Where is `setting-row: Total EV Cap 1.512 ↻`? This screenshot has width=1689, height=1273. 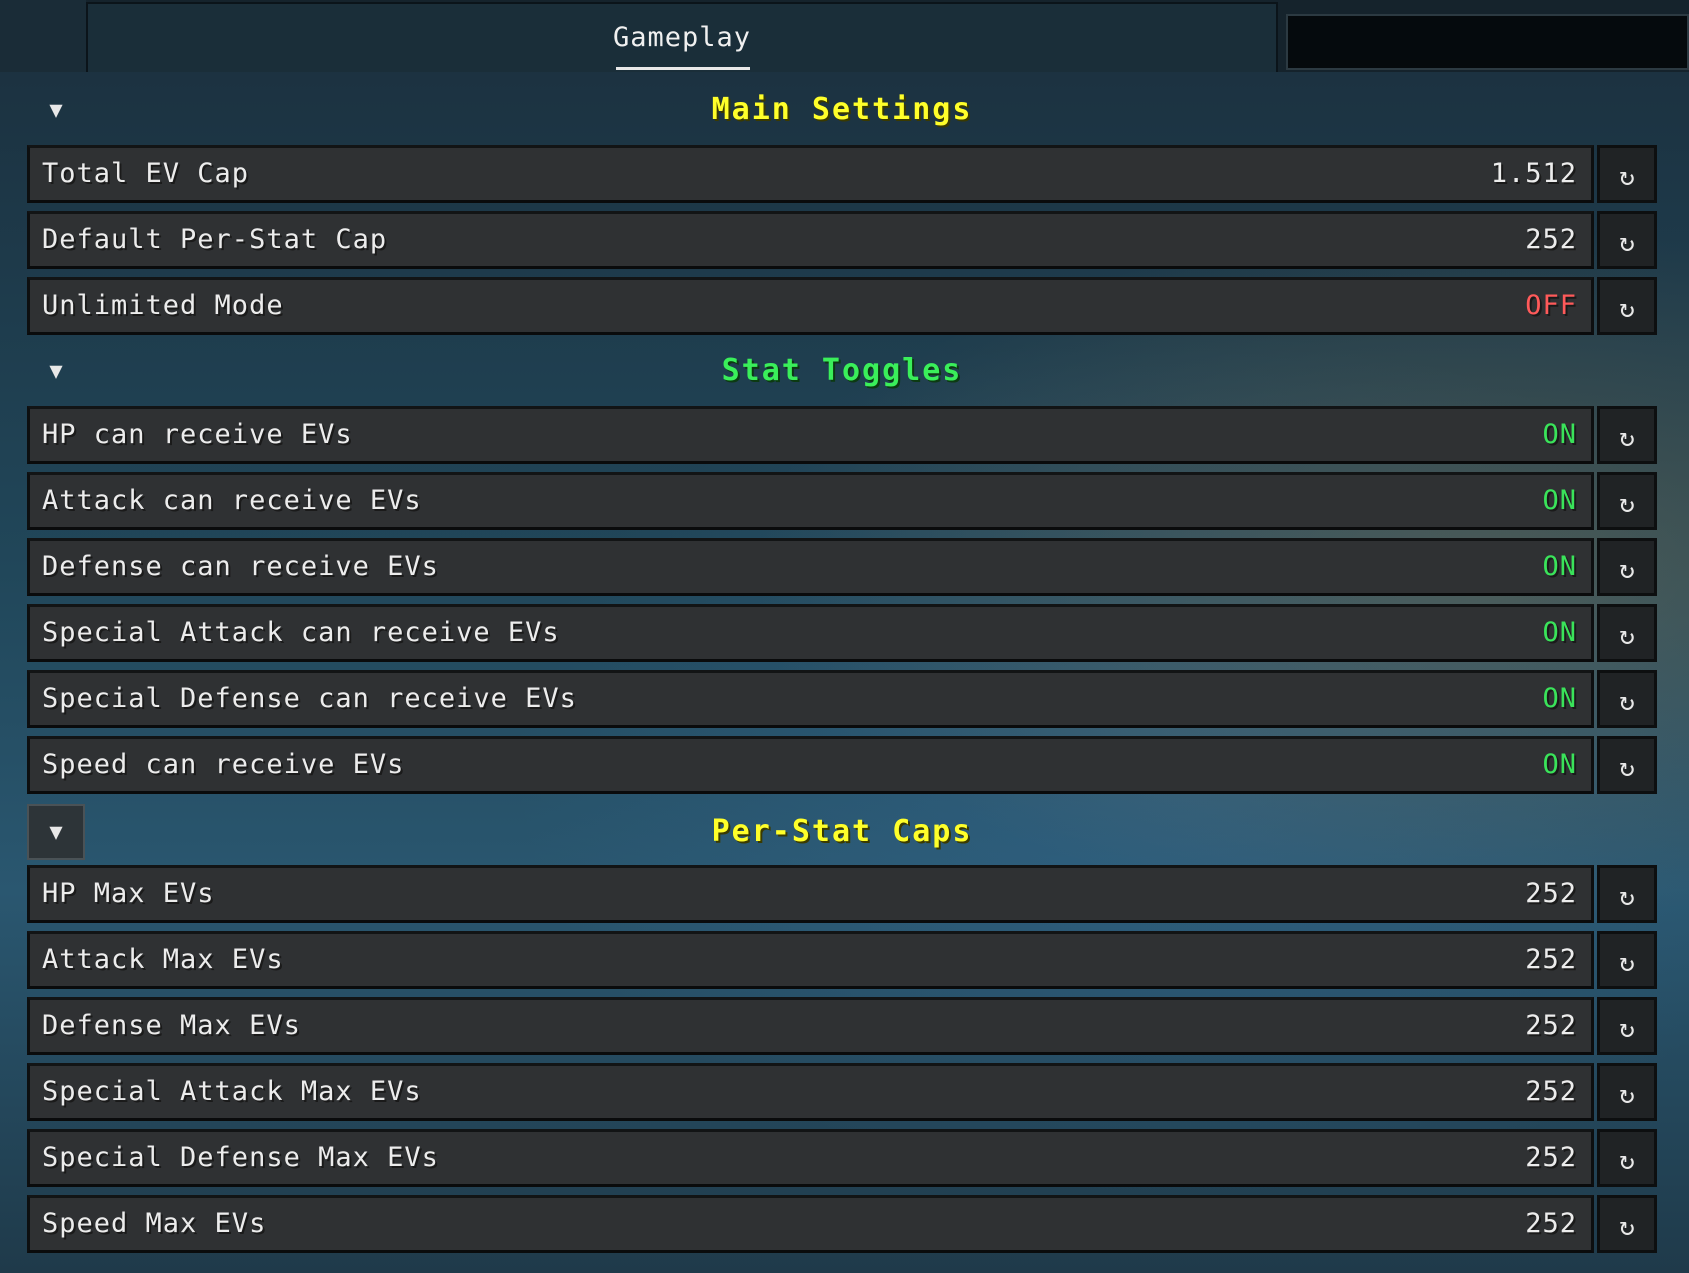
setting-row: Total EV Cap 1.512 ↻ is located at coordinates (842, 174).